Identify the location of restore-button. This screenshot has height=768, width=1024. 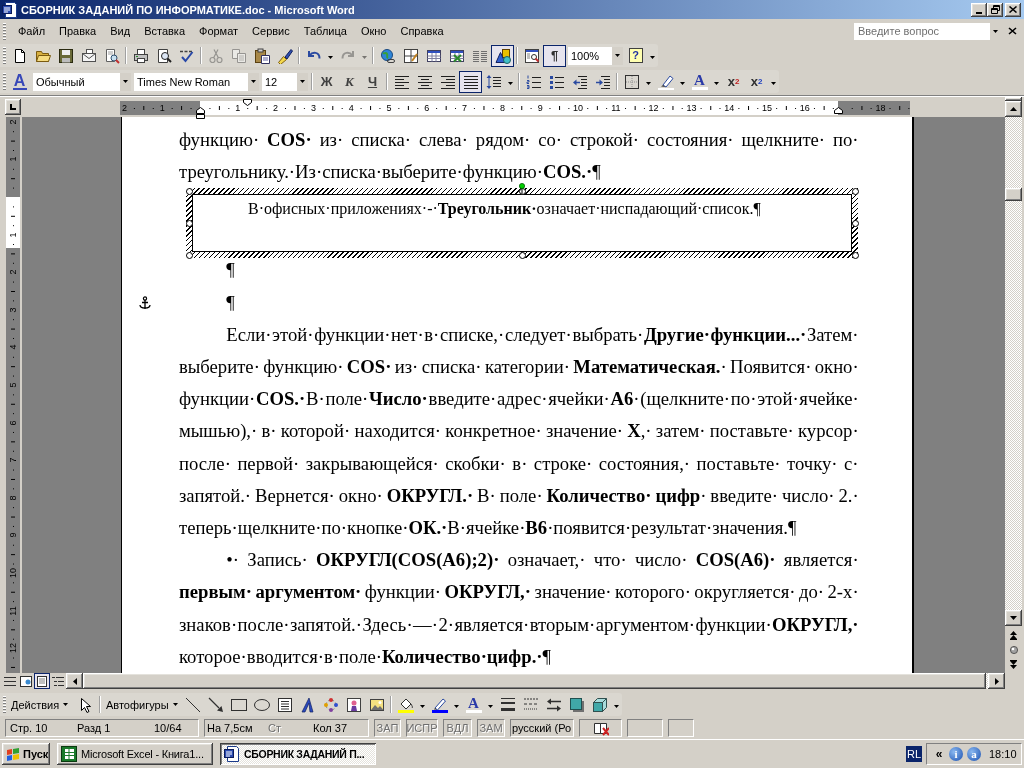
(995, 9).